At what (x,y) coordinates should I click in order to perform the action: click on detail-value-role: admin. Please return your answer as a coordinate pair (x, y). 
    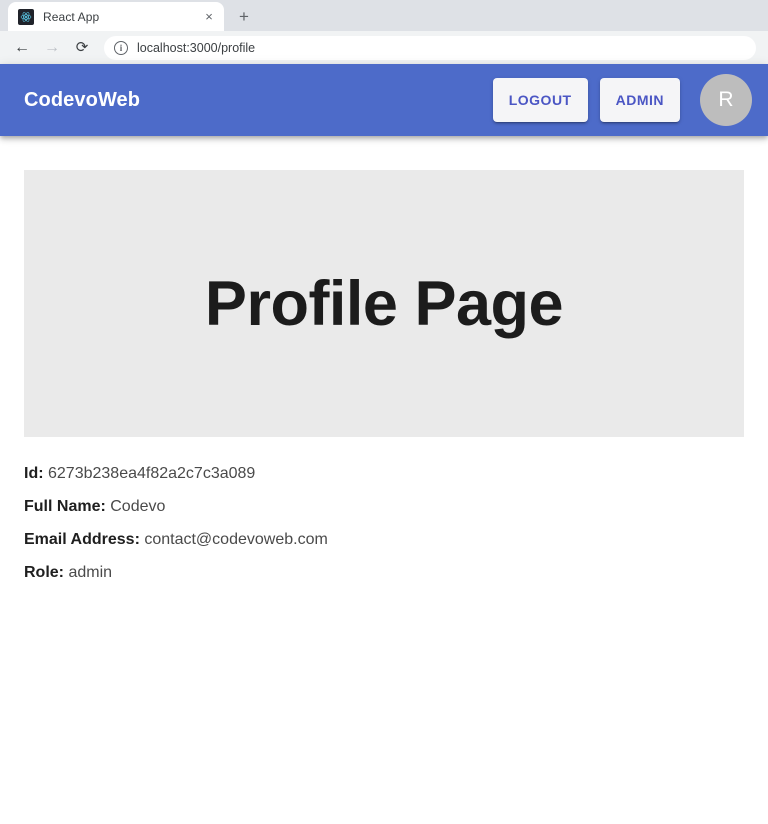
    Looking at the image, I should click on (90, 572).